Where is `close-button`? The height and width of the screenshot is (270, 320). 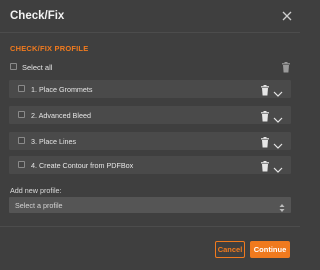 close-button is located at coordinates (287, 16).